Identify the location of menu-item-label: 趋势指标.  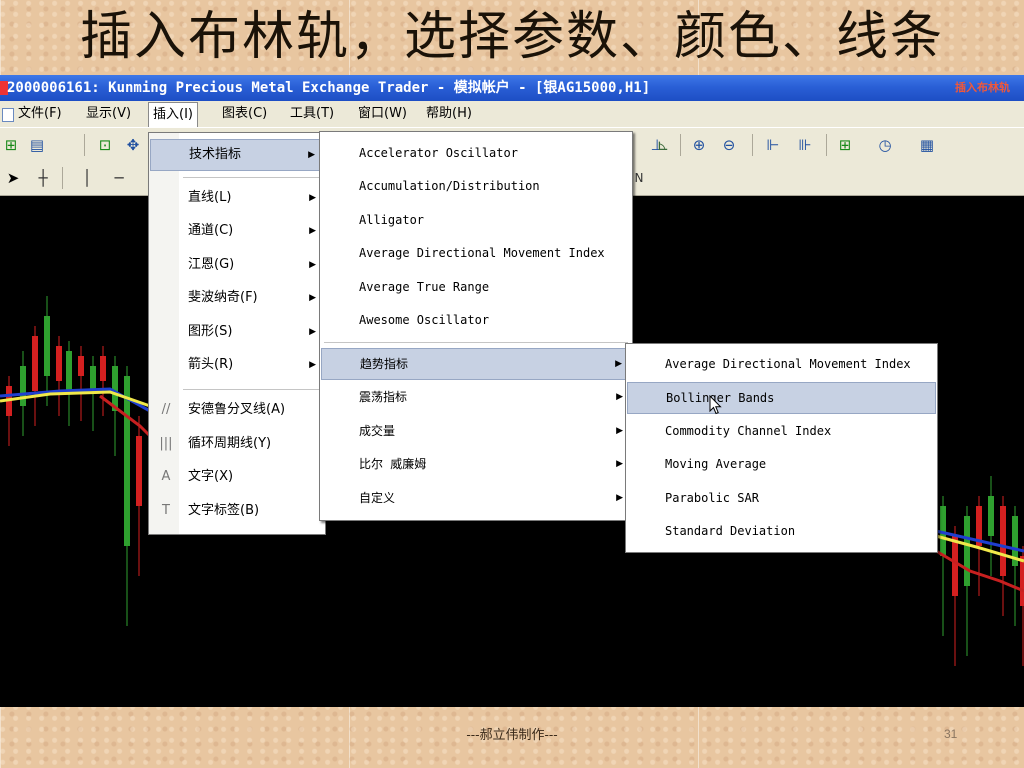
(384, 364).